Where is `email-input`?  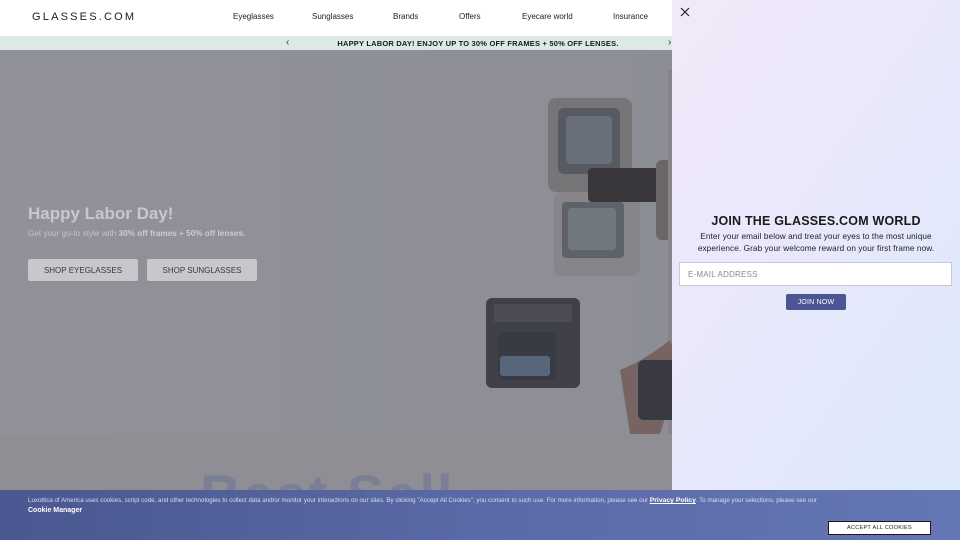 email-input is located at coordinates (815, 274).